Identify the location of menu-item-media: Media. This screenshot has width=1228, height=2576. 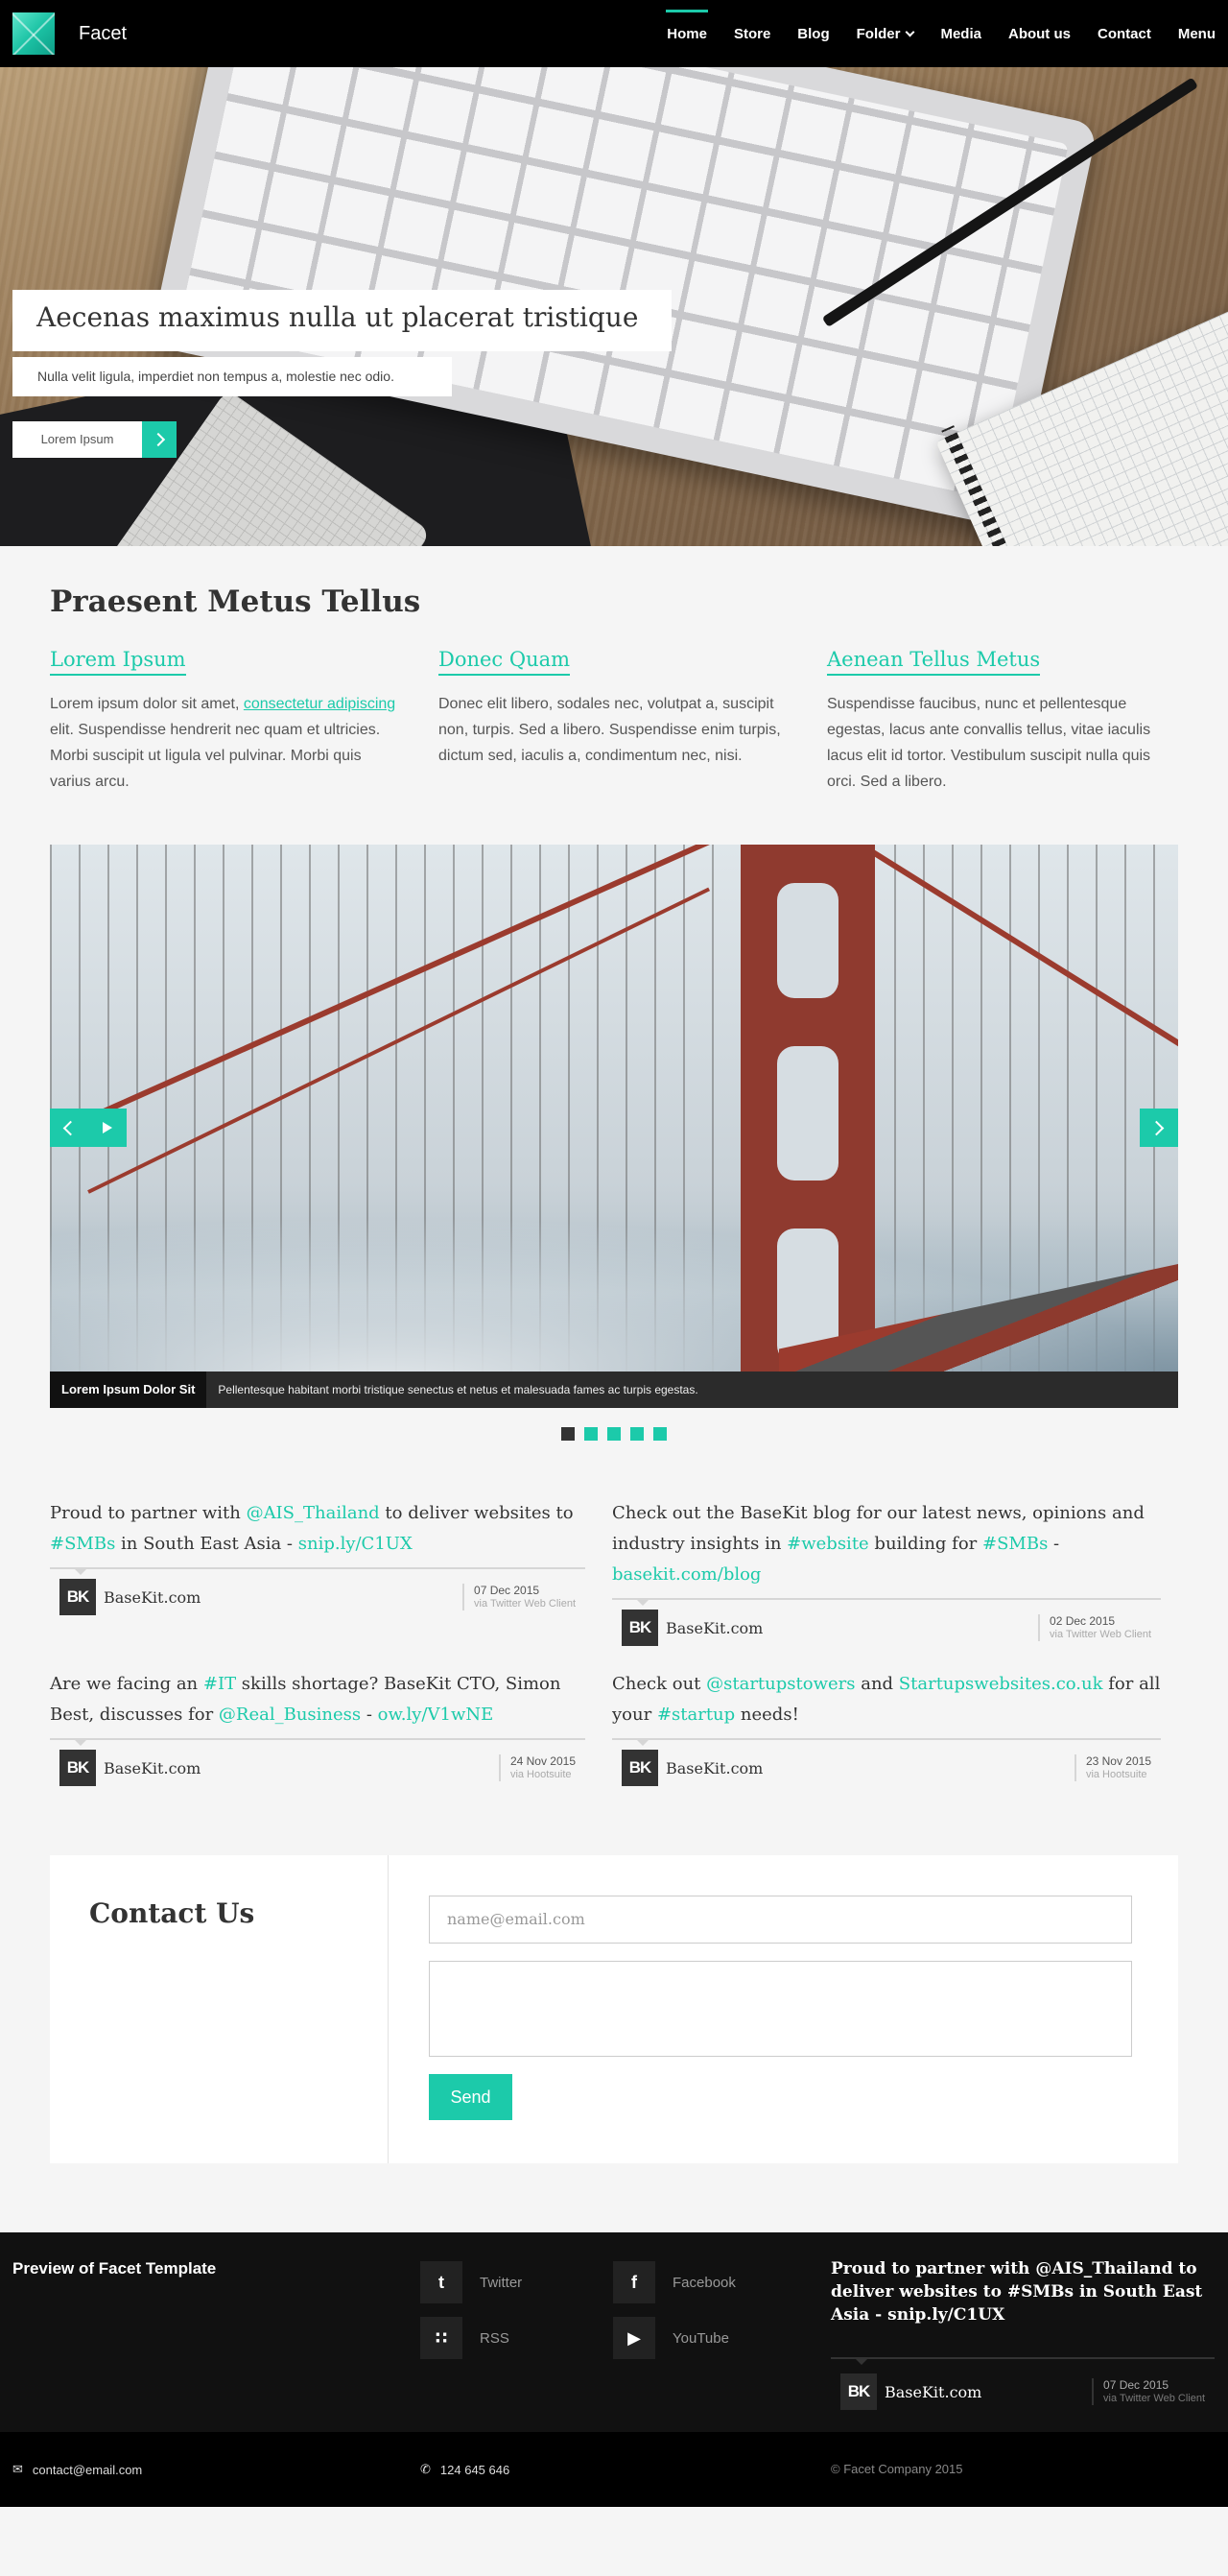
(960, 33).